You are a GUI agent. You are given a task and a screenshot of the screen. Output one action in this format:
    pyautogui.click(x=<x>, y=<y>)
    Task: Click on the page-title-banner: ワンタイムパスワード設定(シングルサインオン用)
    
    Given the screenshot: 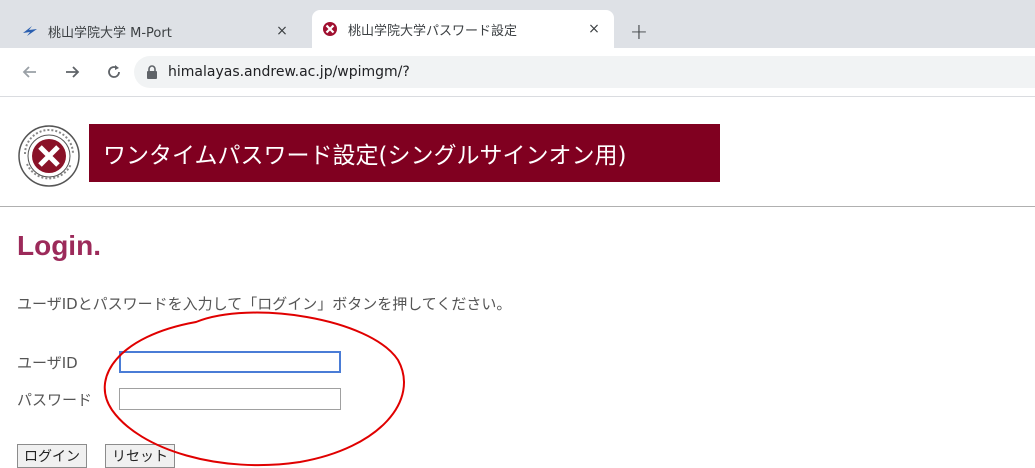 What is the action you would take?
    pyautogui.click(x=404, y=153)
    